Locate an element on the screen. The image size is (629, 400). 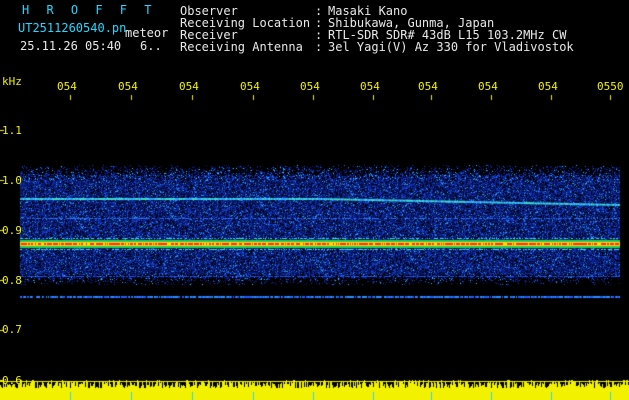
y-tick-label: 0.7 is located at coordinates (12, 329).